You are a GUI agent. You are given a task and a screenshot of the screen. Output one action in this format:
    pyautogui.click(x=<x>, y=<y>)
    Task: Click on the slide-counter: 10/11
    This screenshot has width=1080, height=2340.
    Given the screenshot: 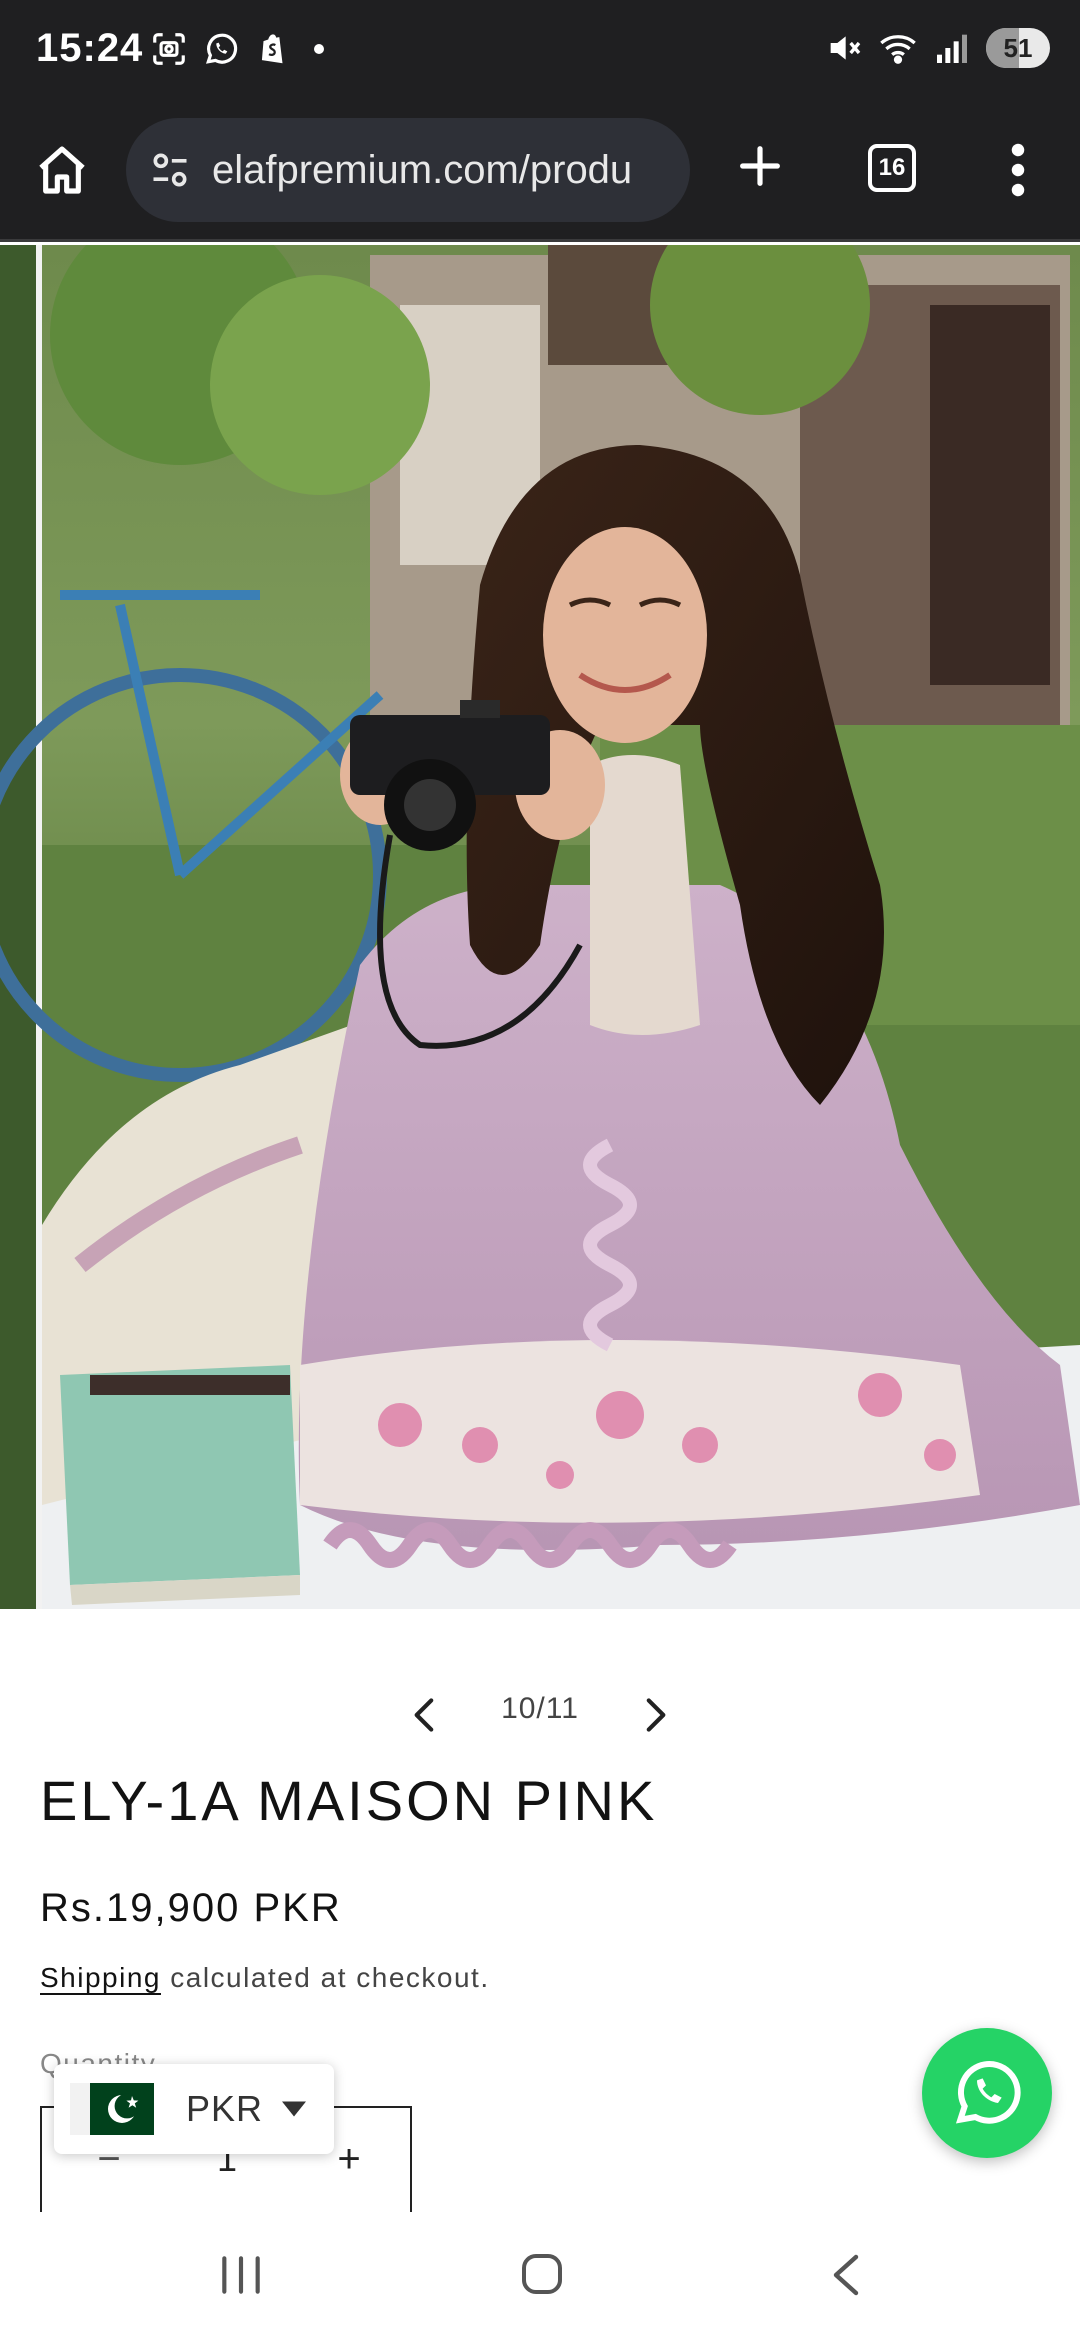 What is the action you would take?
    pyautogui.click(x=540, y=1708)
    